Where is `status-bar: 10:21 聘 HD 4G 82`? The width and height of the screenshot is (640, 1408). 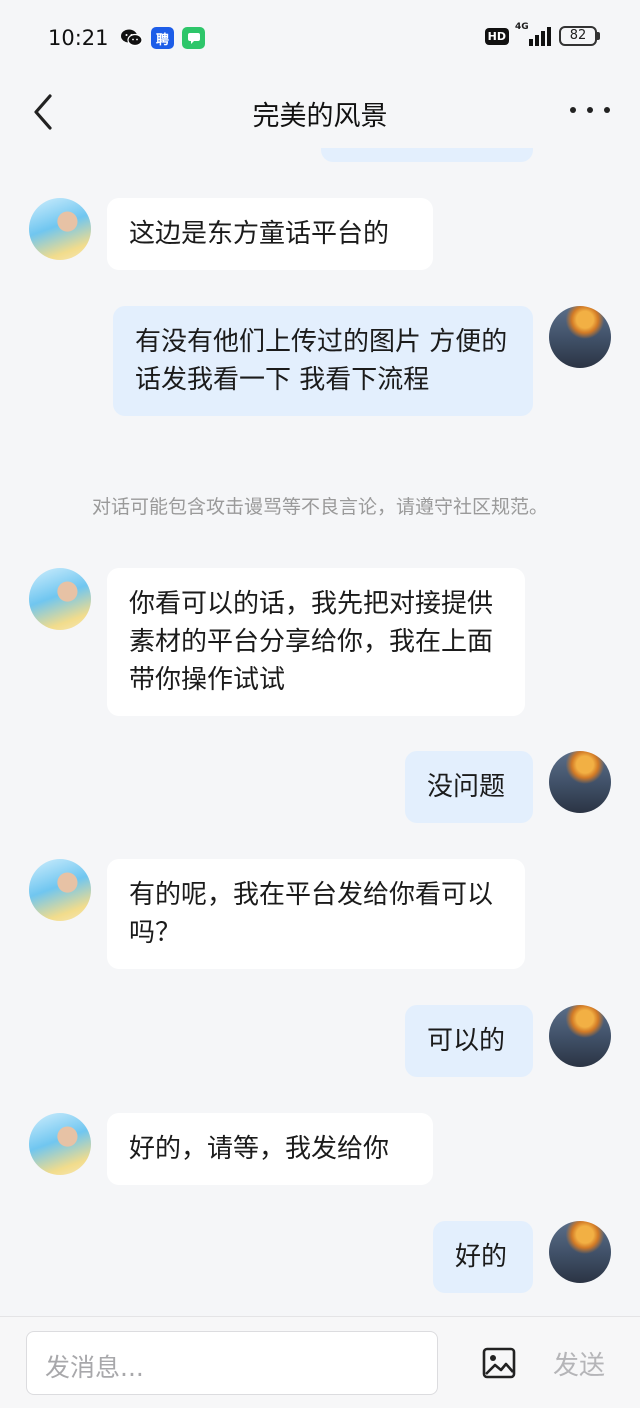 status-bar: 10:21 聘 HD 4G 82 is located at coordinates (320, 38).